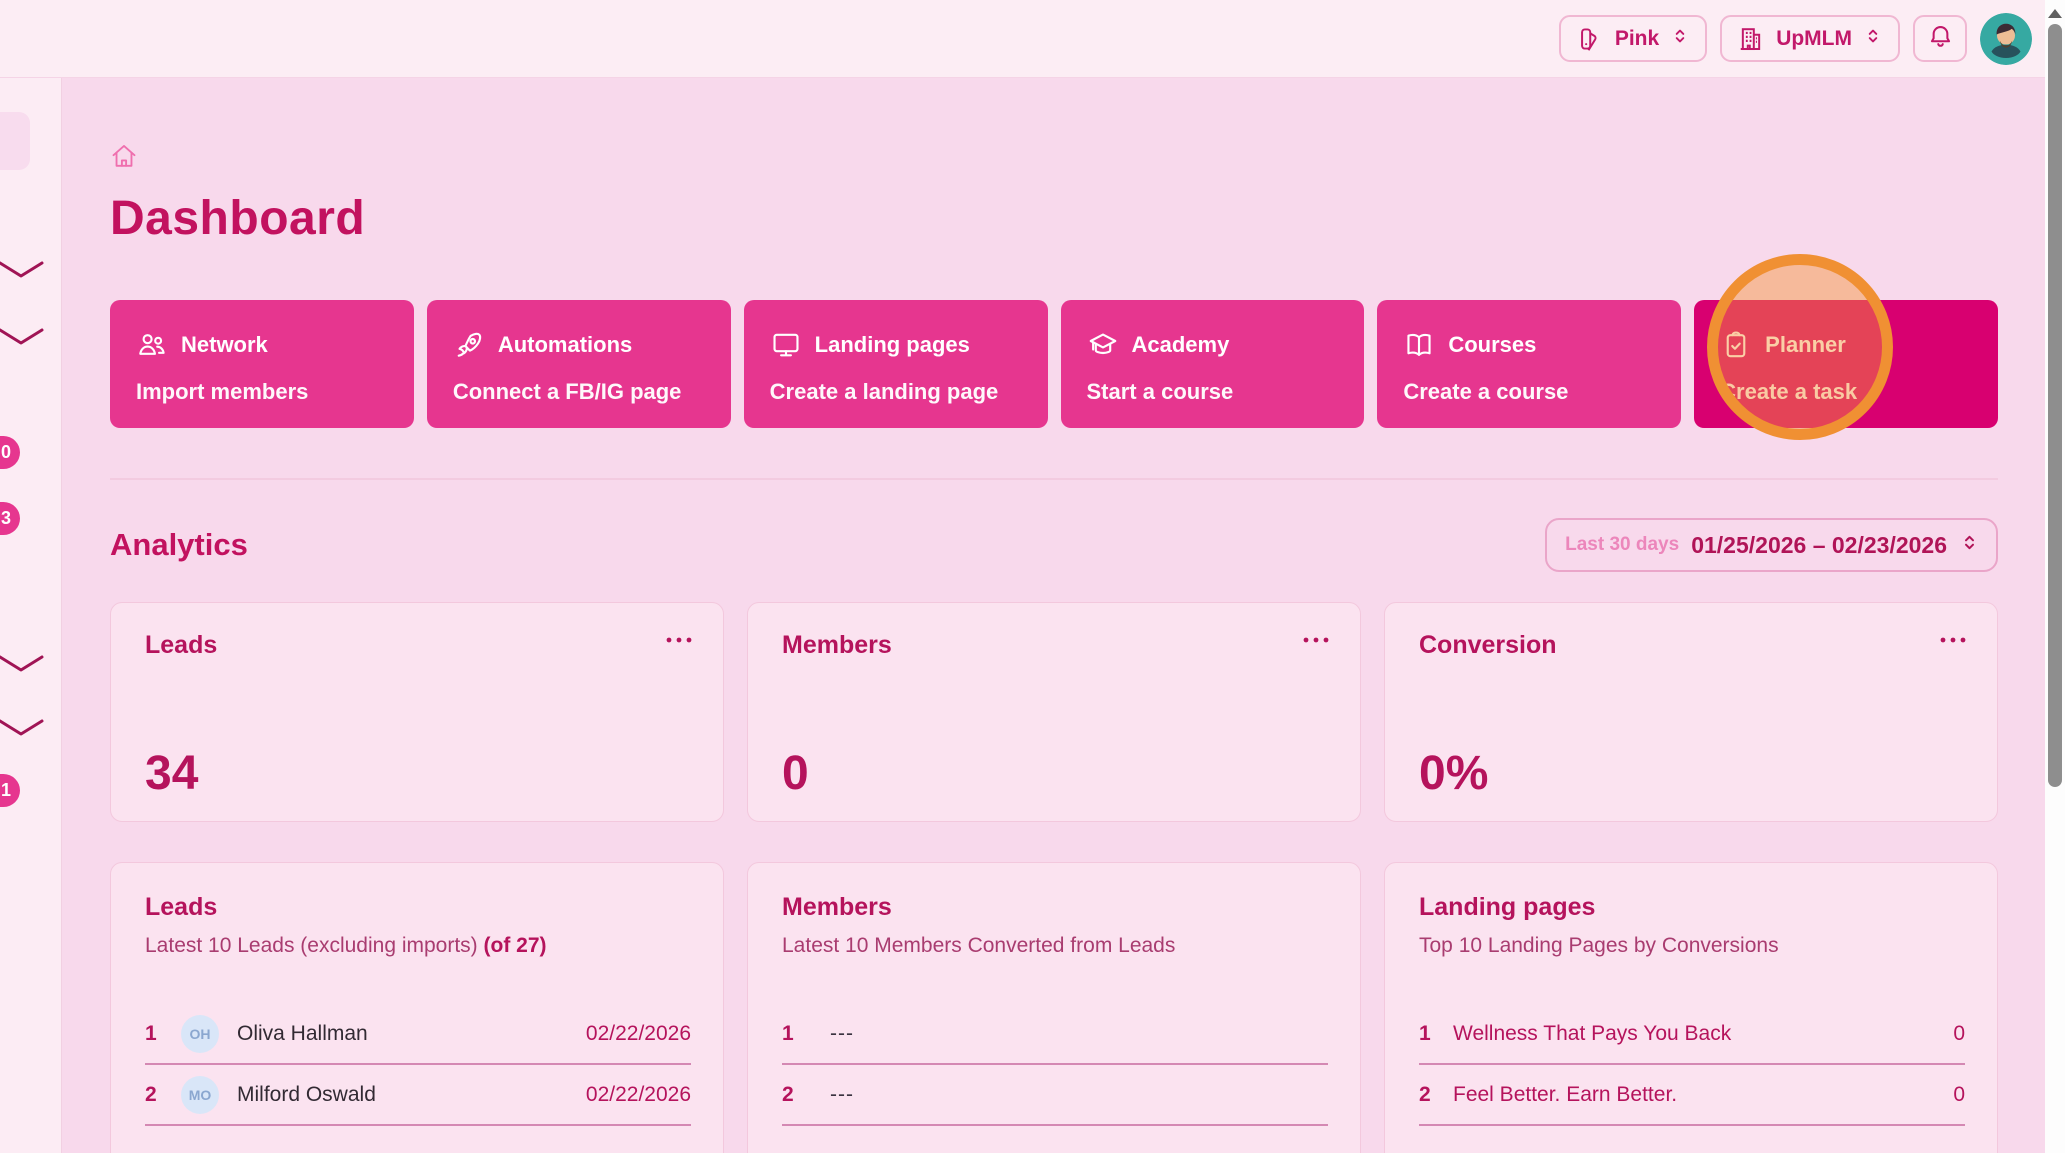  I want to click on quick-action-subtitle: Connect a FB/IG page, so click(567, 391).